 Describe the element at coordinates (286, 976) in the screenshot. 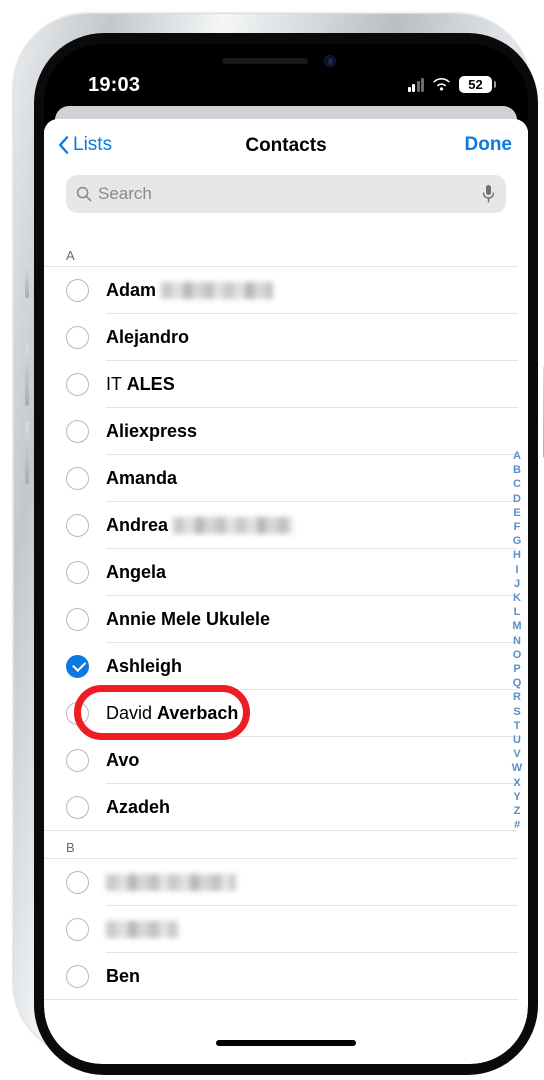

I see `contact-row: Ben` at that location.